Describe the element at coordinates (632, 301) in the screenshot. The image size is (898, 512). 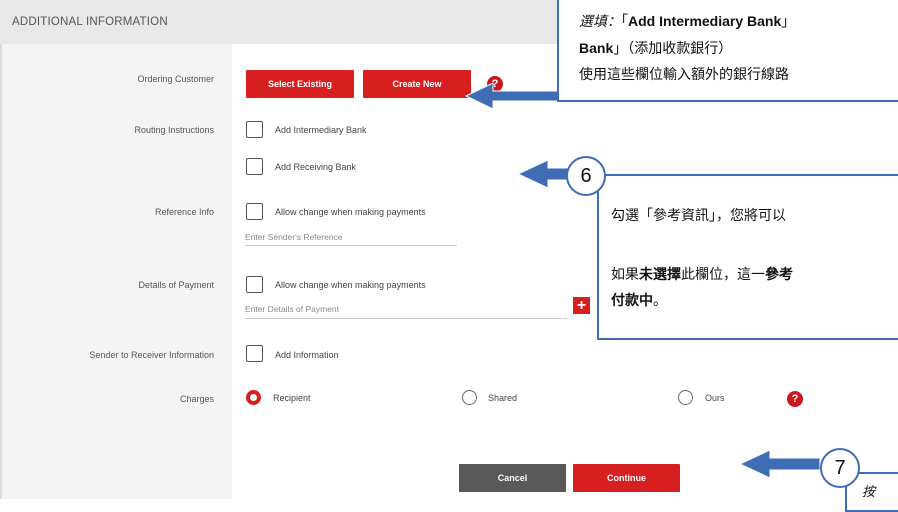
I see `callout-6-in-payment: 付款中` at that location.